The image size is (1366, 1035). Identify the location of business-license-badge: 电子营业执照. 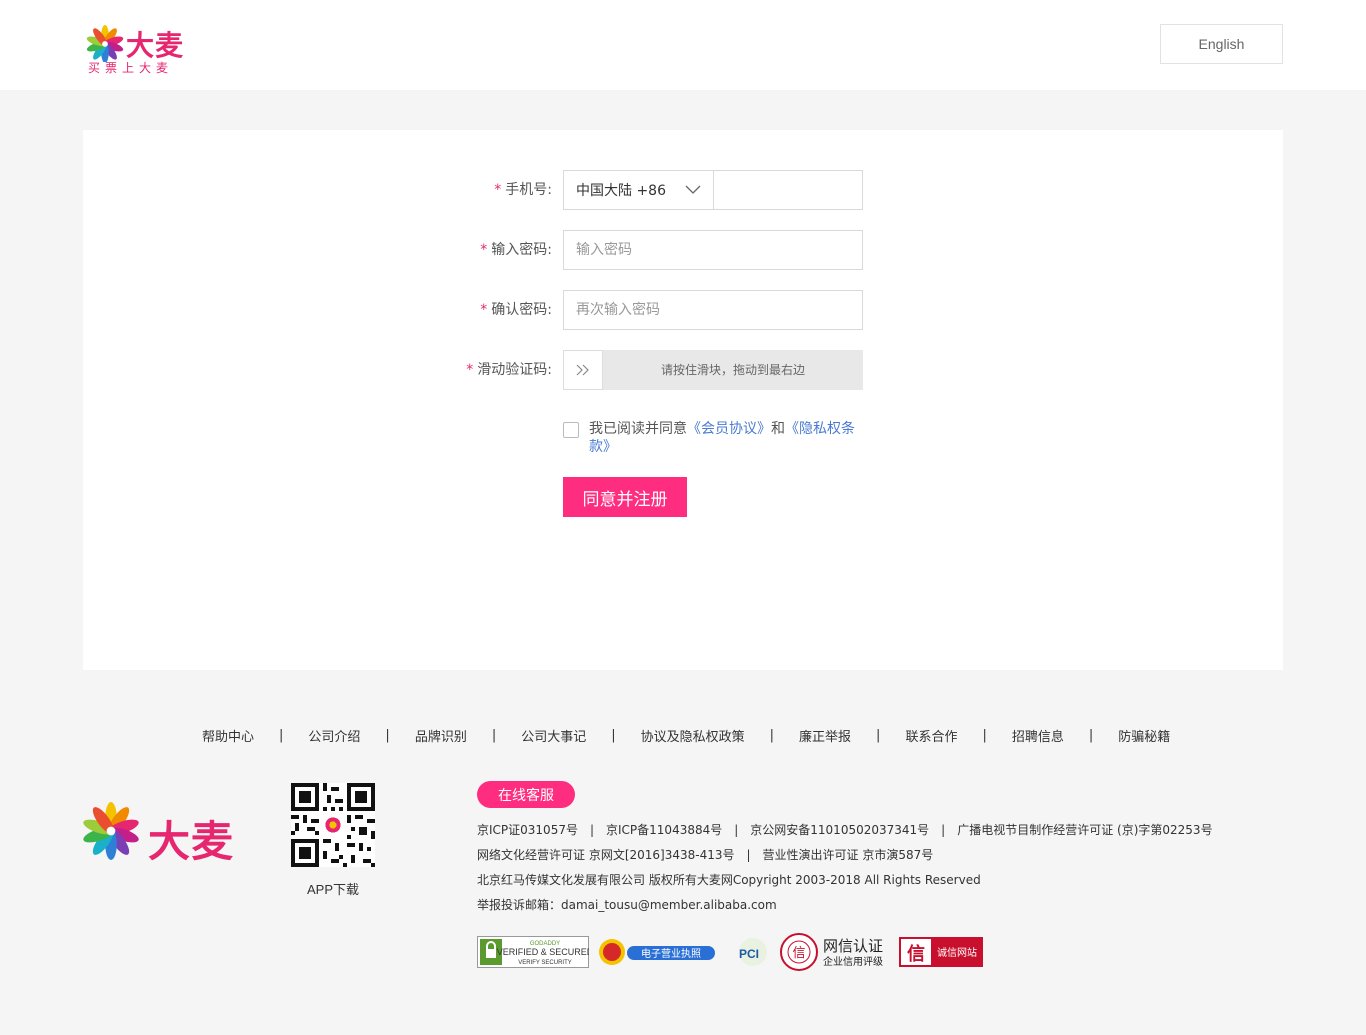
(657, 952).